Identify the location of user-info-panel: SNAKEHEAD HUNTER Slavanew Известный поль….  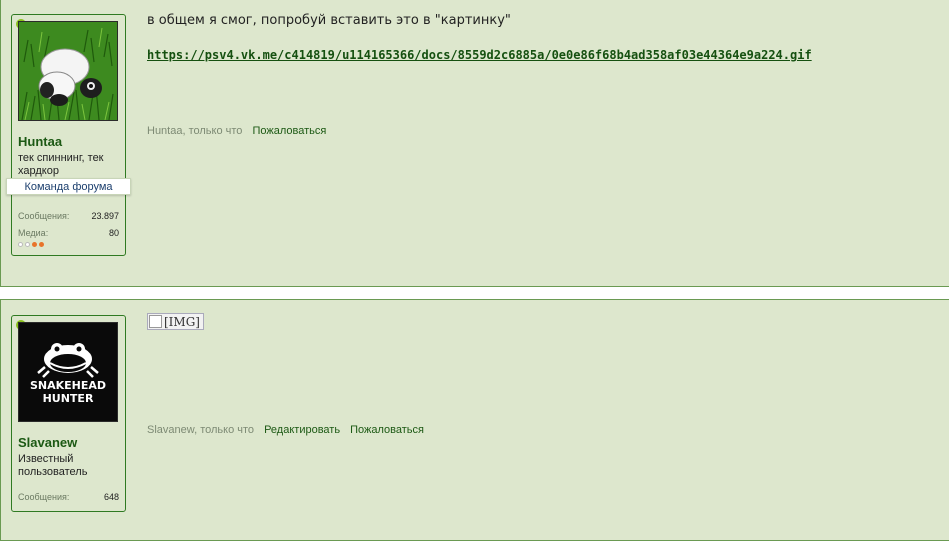
(68, 413).